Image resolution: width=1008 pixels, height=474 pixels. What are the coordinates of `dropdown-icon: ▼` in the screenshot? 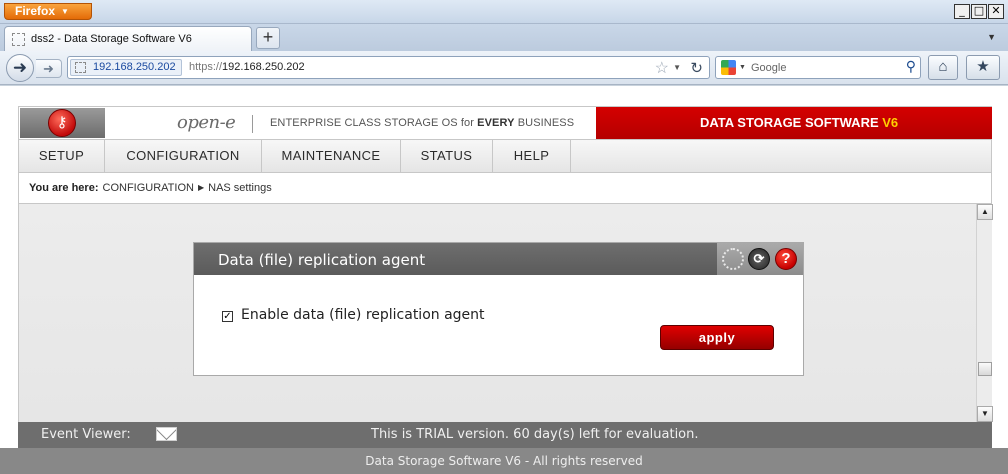 It's located at (65, 11).